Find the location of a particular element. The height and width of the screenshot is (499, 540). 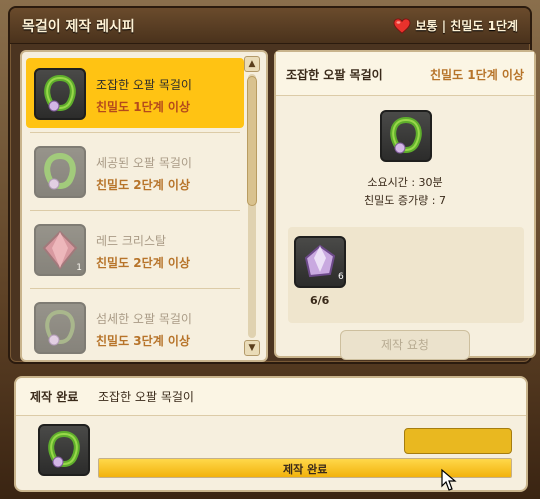

list-scrollbar: ▲ ▼ is located at coordinates (252, 206).